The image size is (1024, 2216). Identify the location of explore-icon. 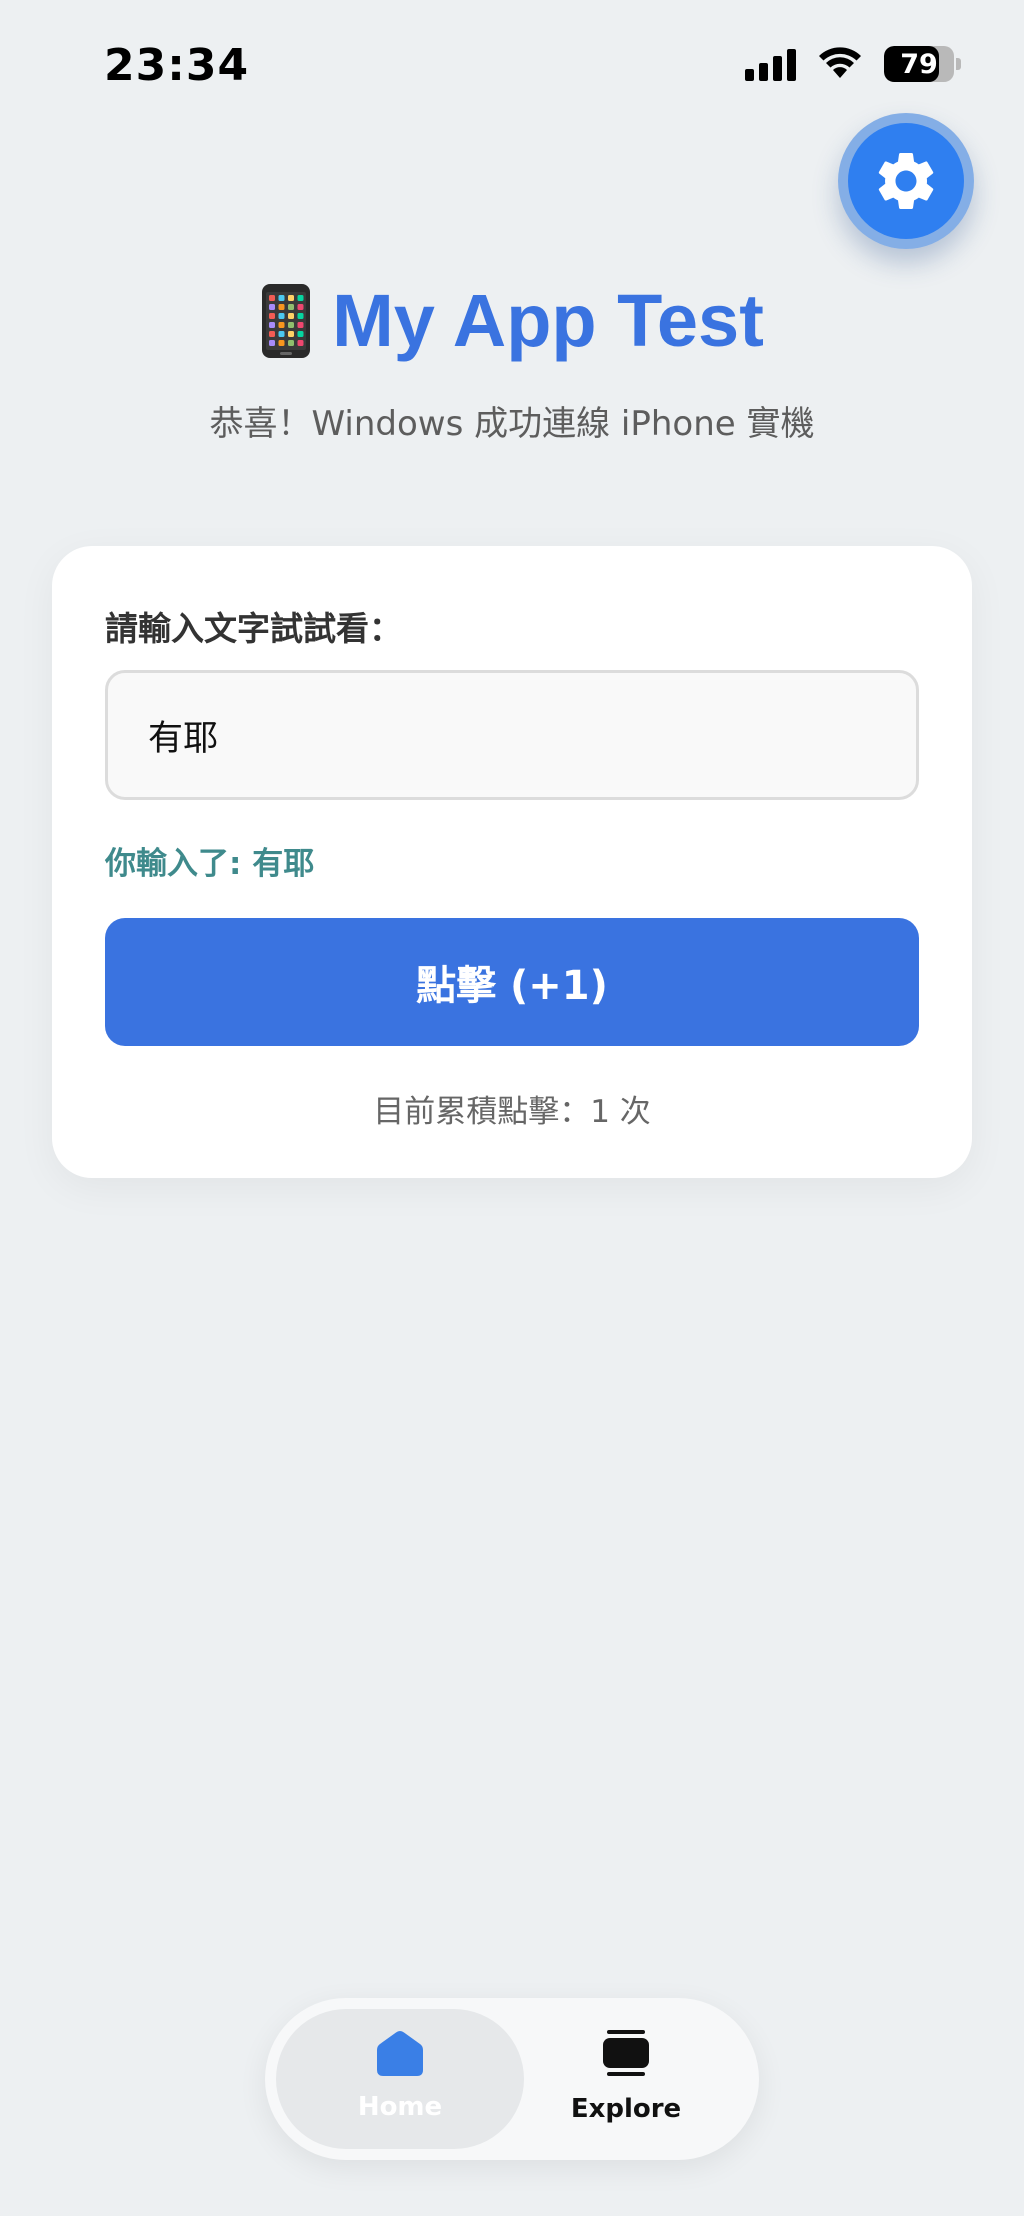
(626, 2053).